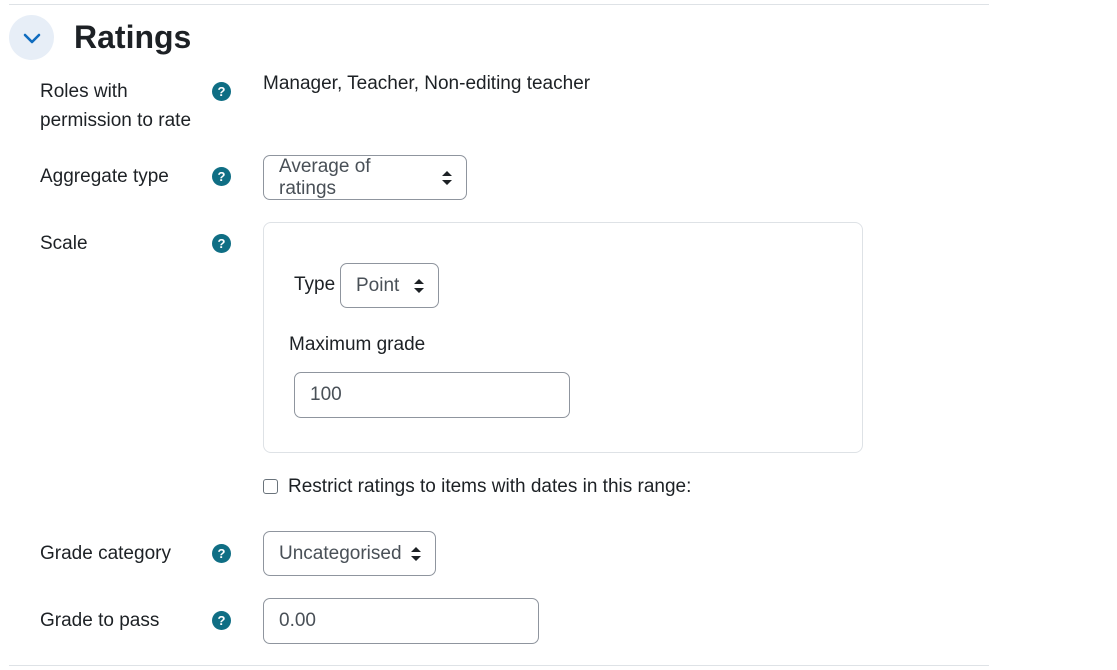 This screenshot has height=670, width=1117. Describe the element at coordinates (104, 176) in the screenshot. I see `aggregate-type-label: Aggregate type` at that location.